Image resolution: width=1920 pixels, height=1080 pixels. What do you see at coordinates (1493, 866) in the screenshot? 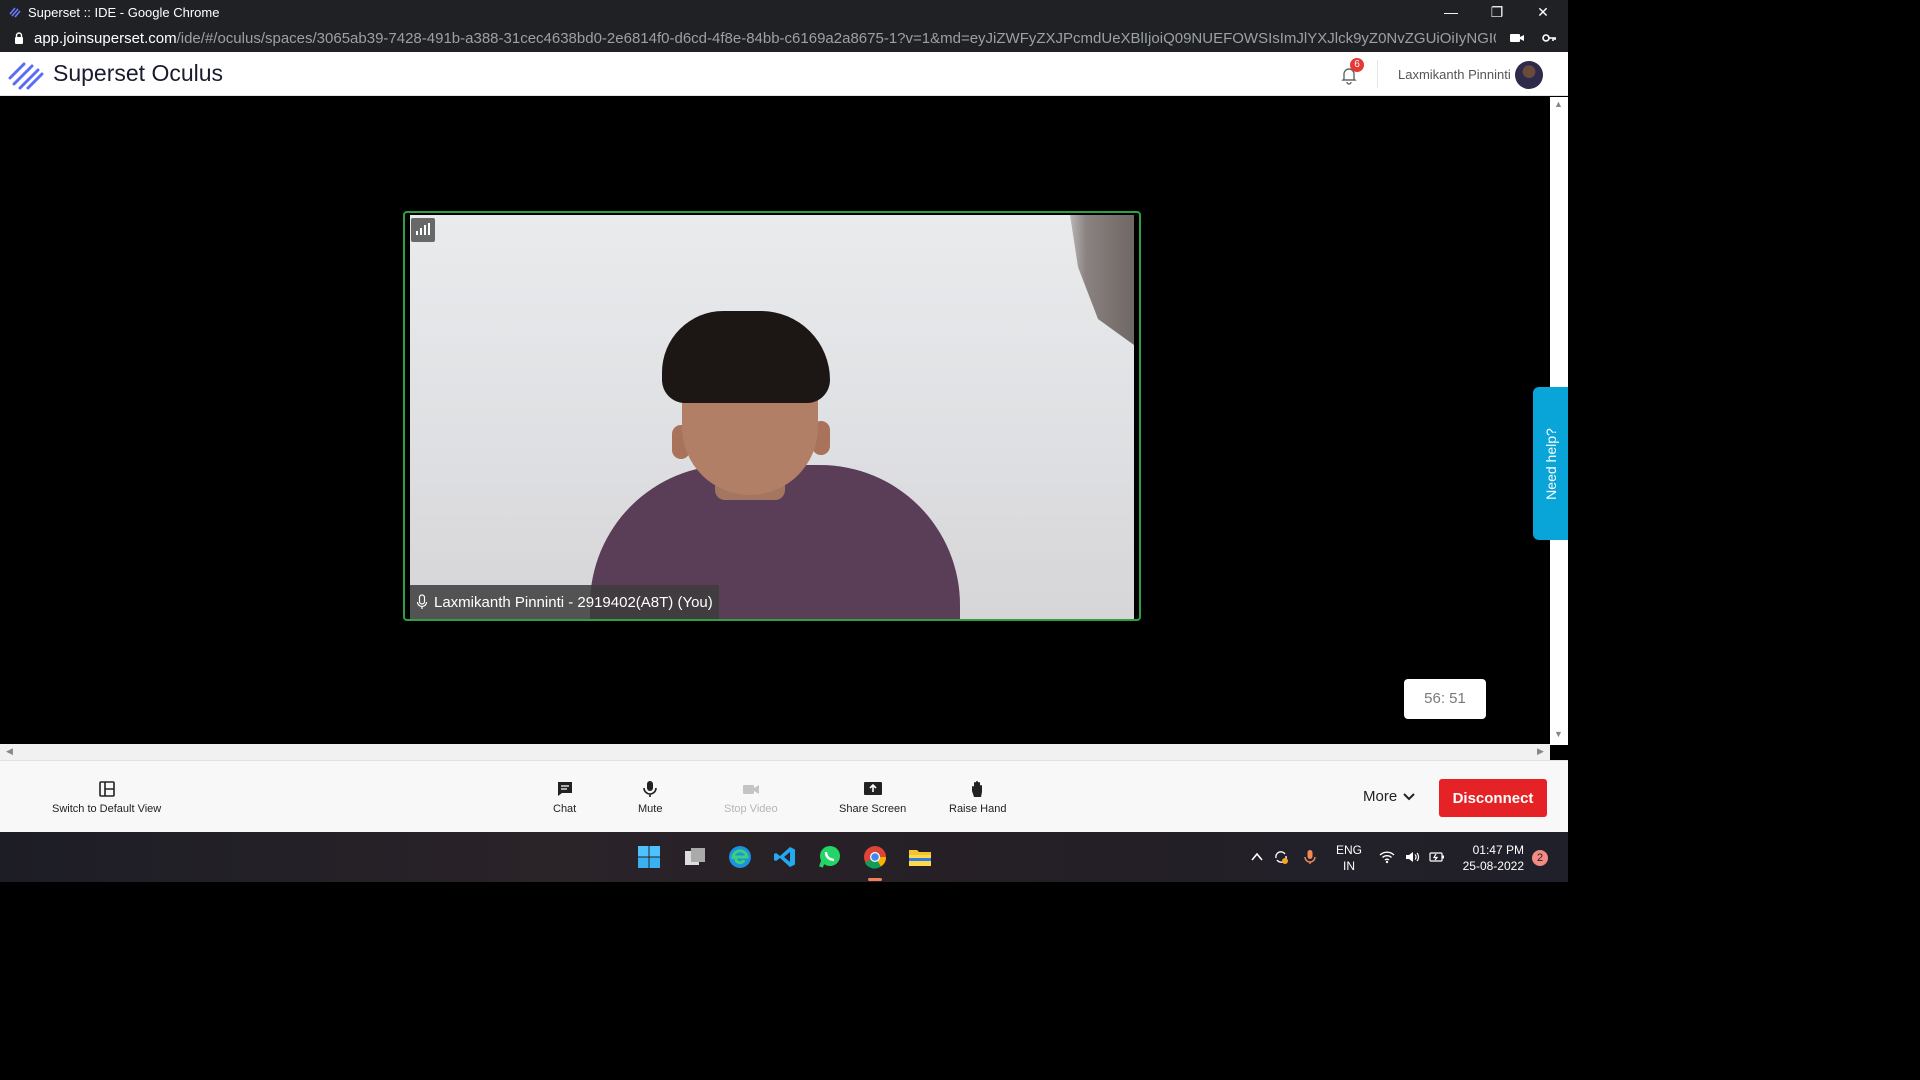
I see `clock-date: 25-08-2022` at bounding box center [1493, 866].